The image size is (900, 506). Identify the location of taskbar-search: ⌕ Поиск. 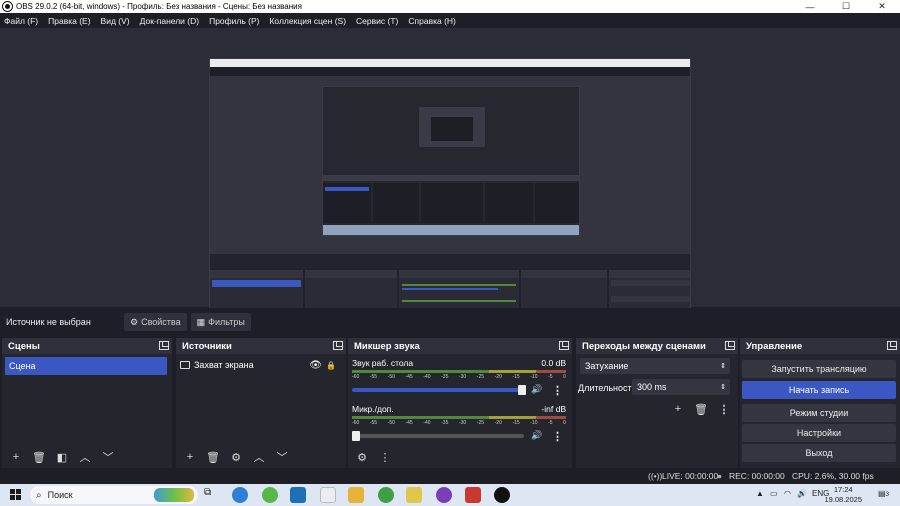
(114, 495).